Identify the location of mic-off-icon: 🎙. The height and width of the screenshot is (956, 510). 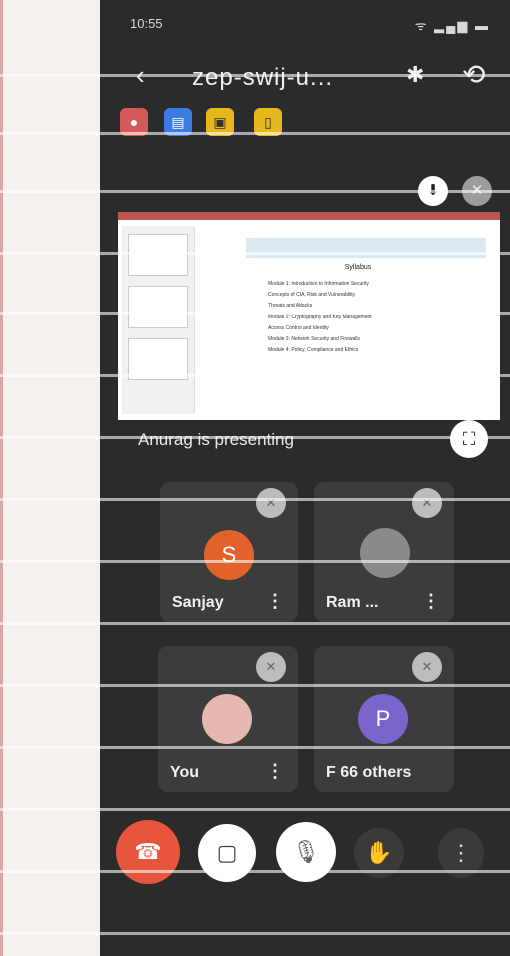
(306, 852).